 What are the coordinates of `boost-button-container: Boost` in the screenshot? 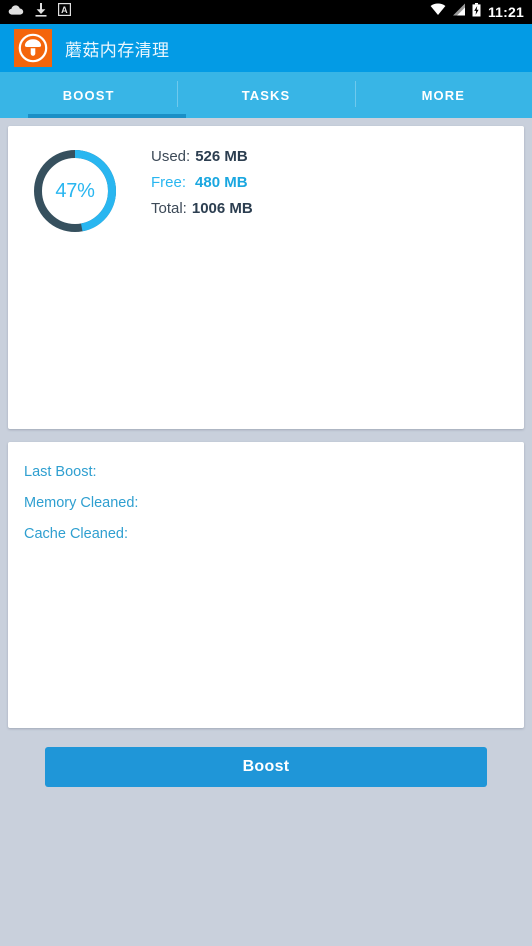 It's located at (266, 757).